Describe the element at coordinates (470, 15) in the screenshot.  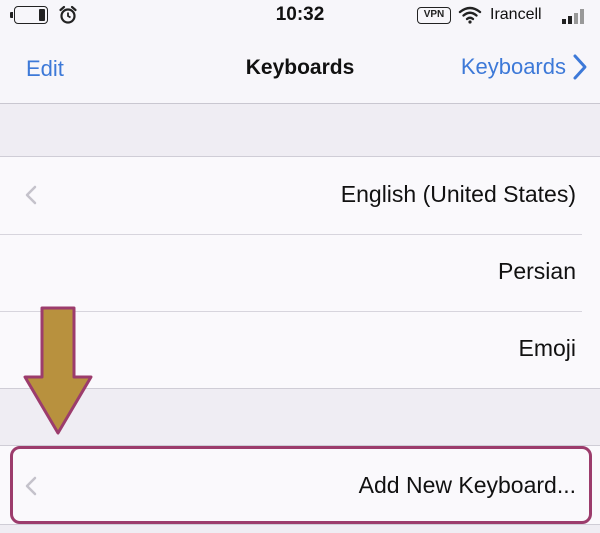
I see `wifi-icon` at that location.